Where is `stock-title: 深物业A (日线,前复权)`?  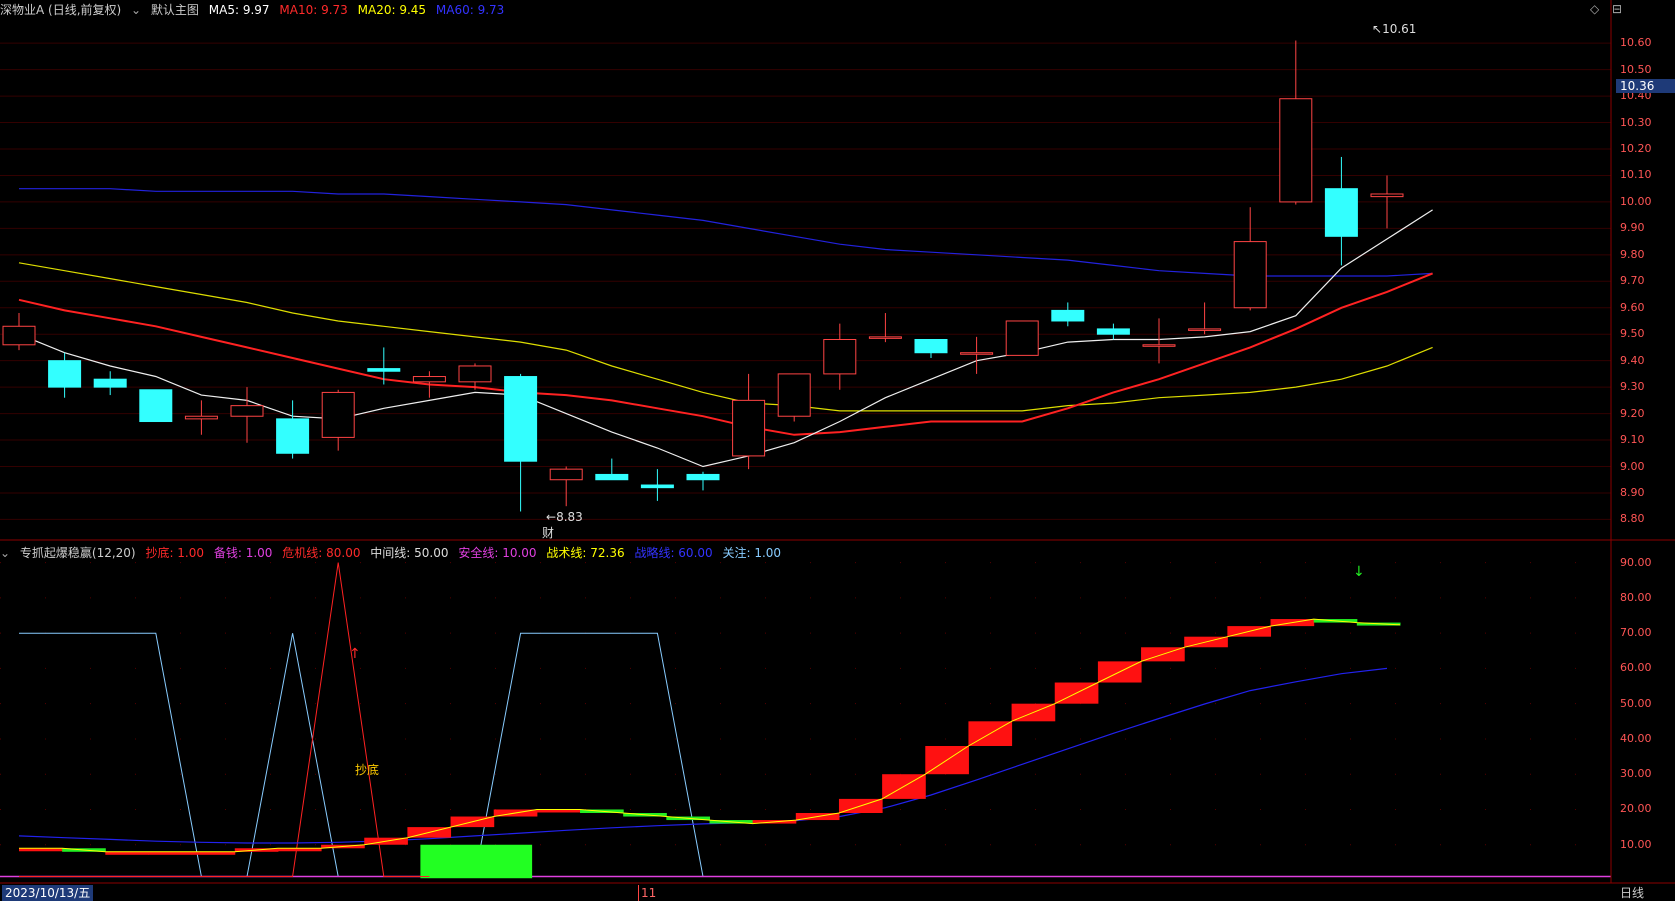 stock-title: 深物业A (日线,前复权) is located at coordinates (60, 10).